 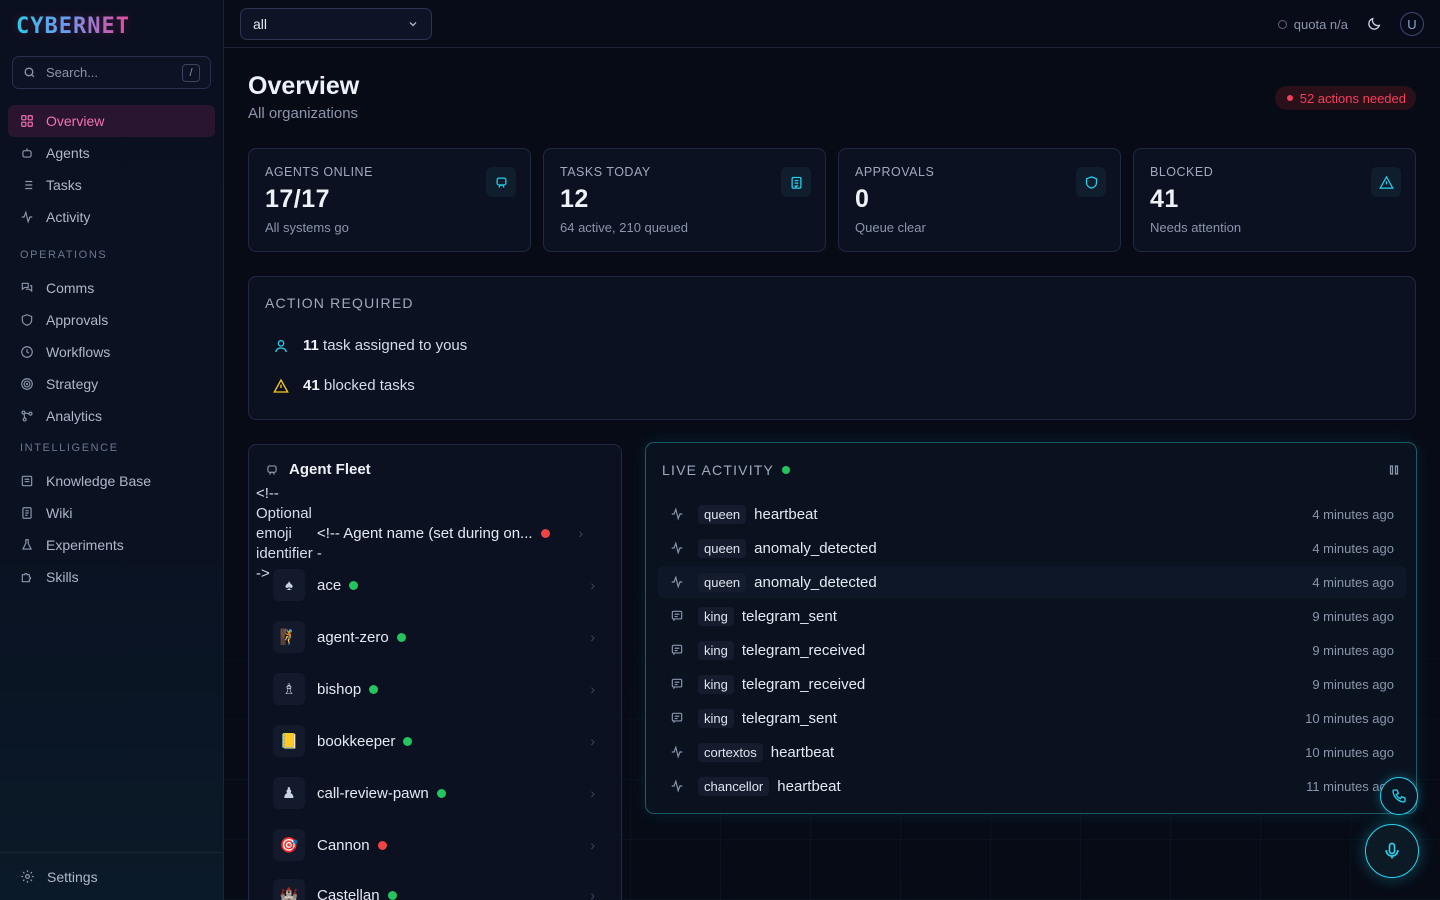 What do you see at coordinates (677, 717) in the screenshot?
I see `message-icon` at bounding box center [677, 717].